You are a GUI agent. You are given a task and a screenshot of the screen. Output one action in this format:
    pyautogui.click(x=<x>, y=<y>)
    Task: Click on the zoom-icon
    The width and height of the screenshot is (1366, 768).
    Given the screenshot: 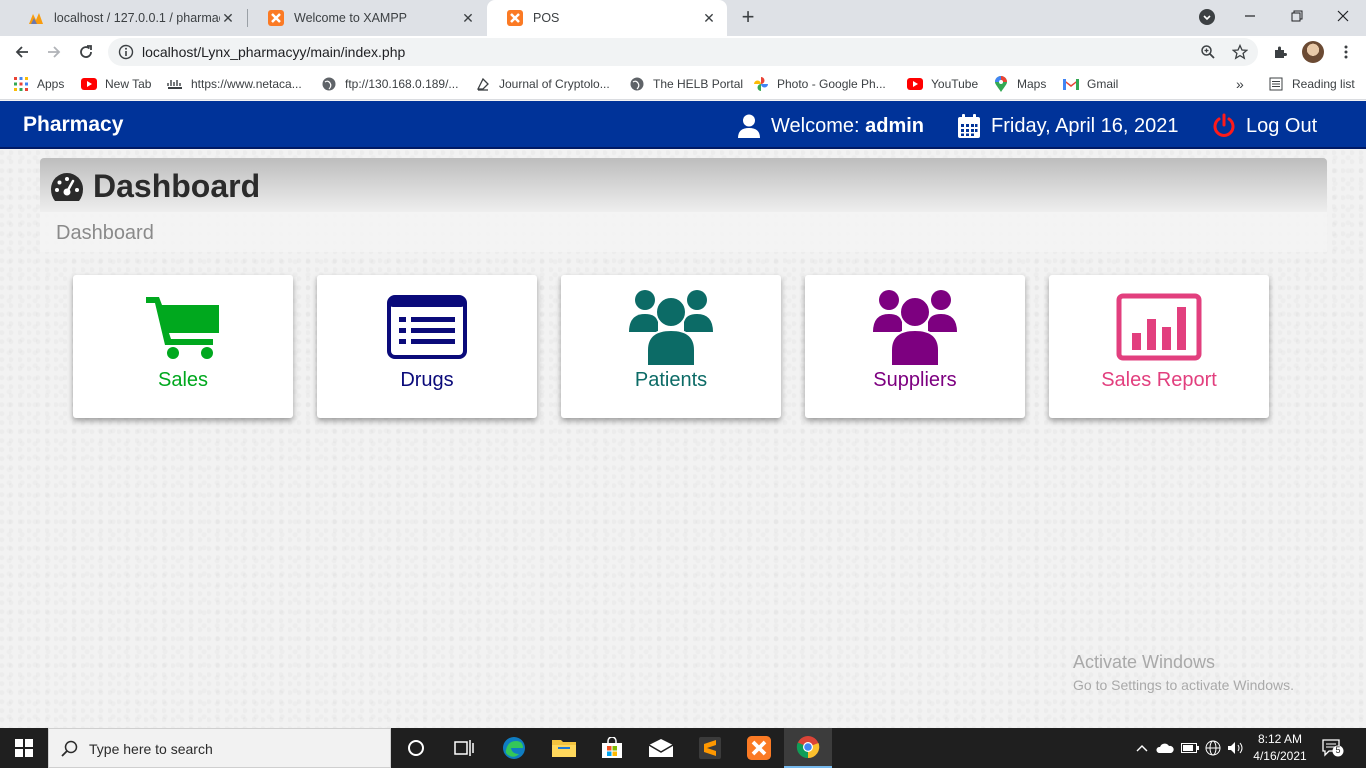 What is the action you would take?
    pyautogui.click(x=1208, y=52)
    